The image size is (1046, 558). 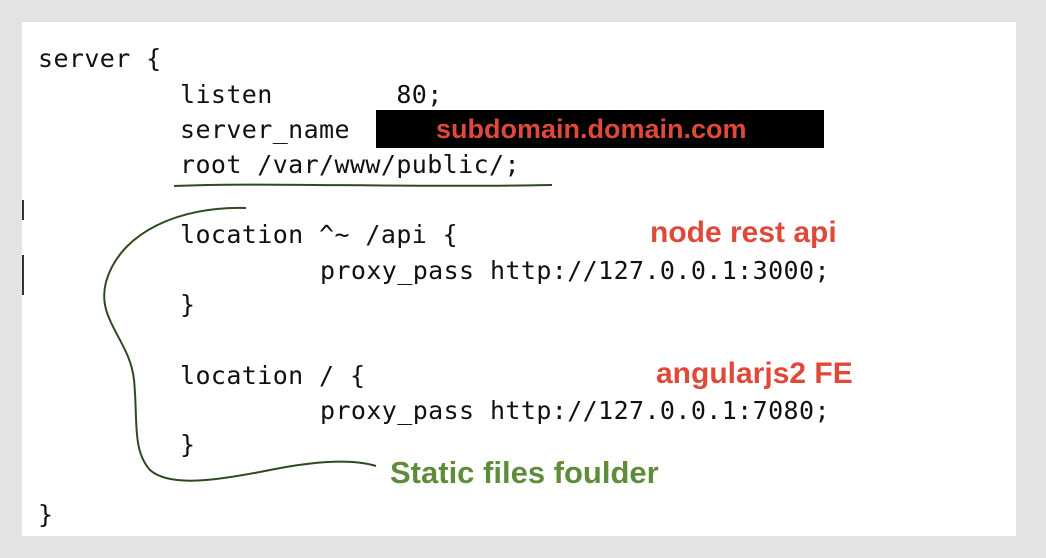 I want to click on code-line-root: root /var/www/public/;, so click(x=350, y=164).